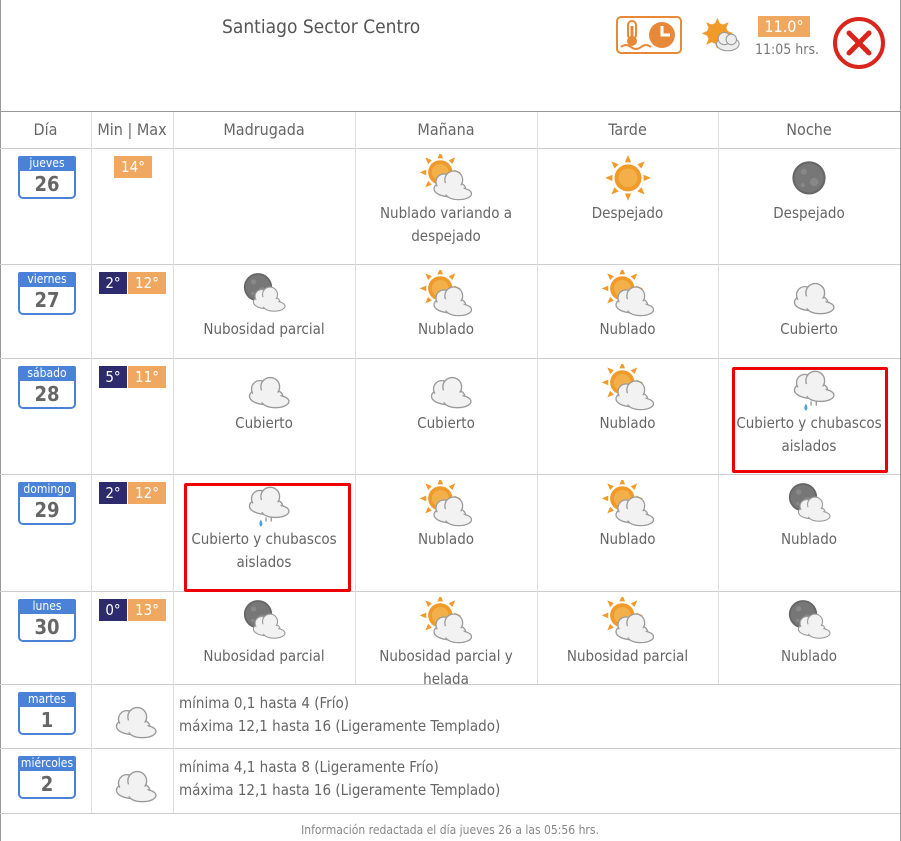  Describe the element at coordinates (321, 27) in the screenshot. I see `location-title: Santiago Sector Centro` at that location.